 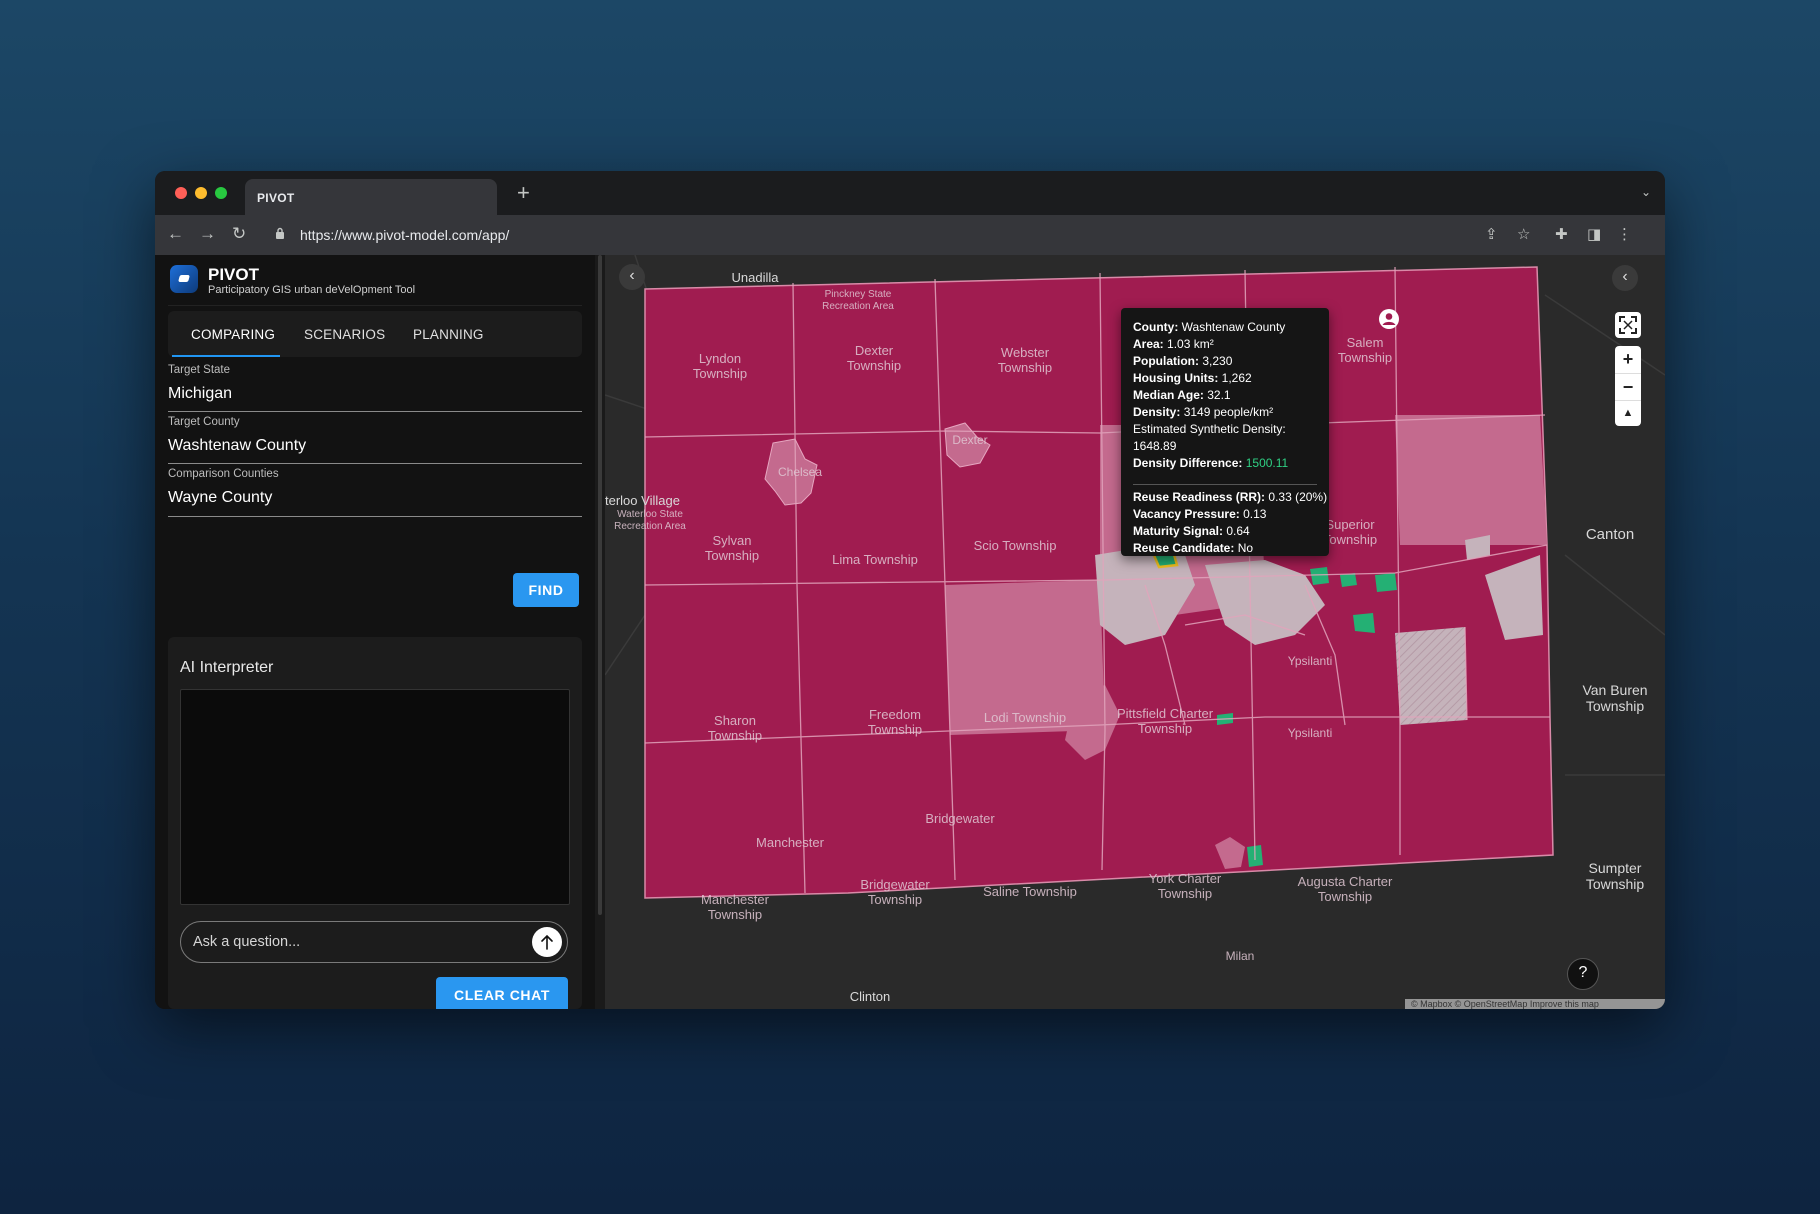 I want to click on url-text: https://www.pivot-model.com/app/, so click(x=405, y=235).